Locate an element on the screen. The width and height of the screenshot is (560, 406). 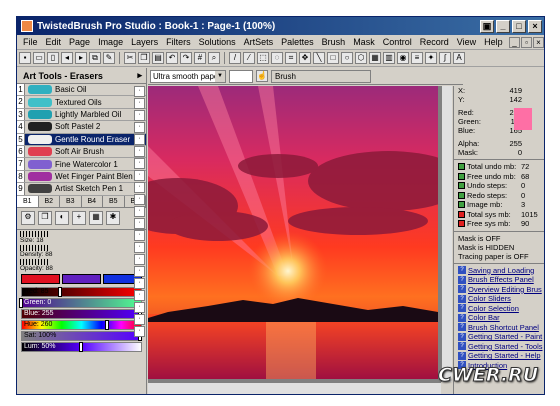
page-prev-icon: ◂ is located at coordinates (67, 58).